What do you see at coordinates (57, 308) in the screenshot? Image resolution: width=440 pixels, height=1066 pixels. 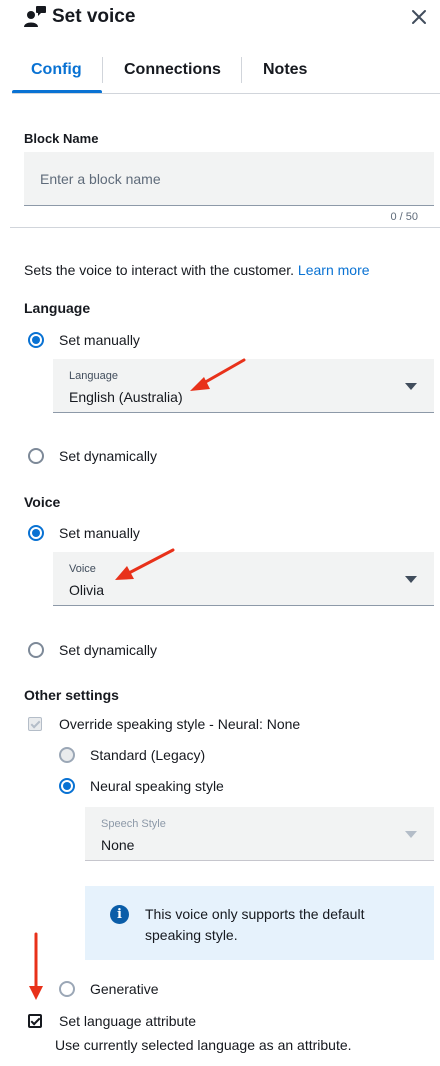 I see `language-heading: Language` at bounding box center [57, 308].